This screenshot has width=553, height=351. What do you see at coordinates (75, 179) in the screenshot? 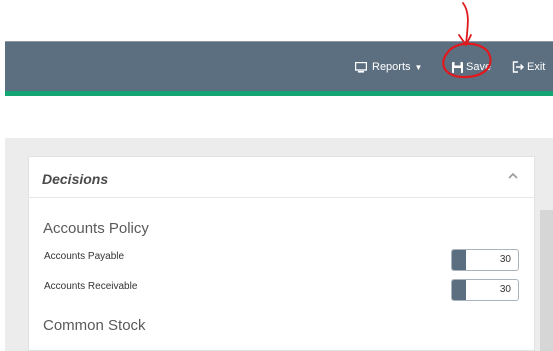
I see `panel-title: Decisions` at bounding box center [75, 179].